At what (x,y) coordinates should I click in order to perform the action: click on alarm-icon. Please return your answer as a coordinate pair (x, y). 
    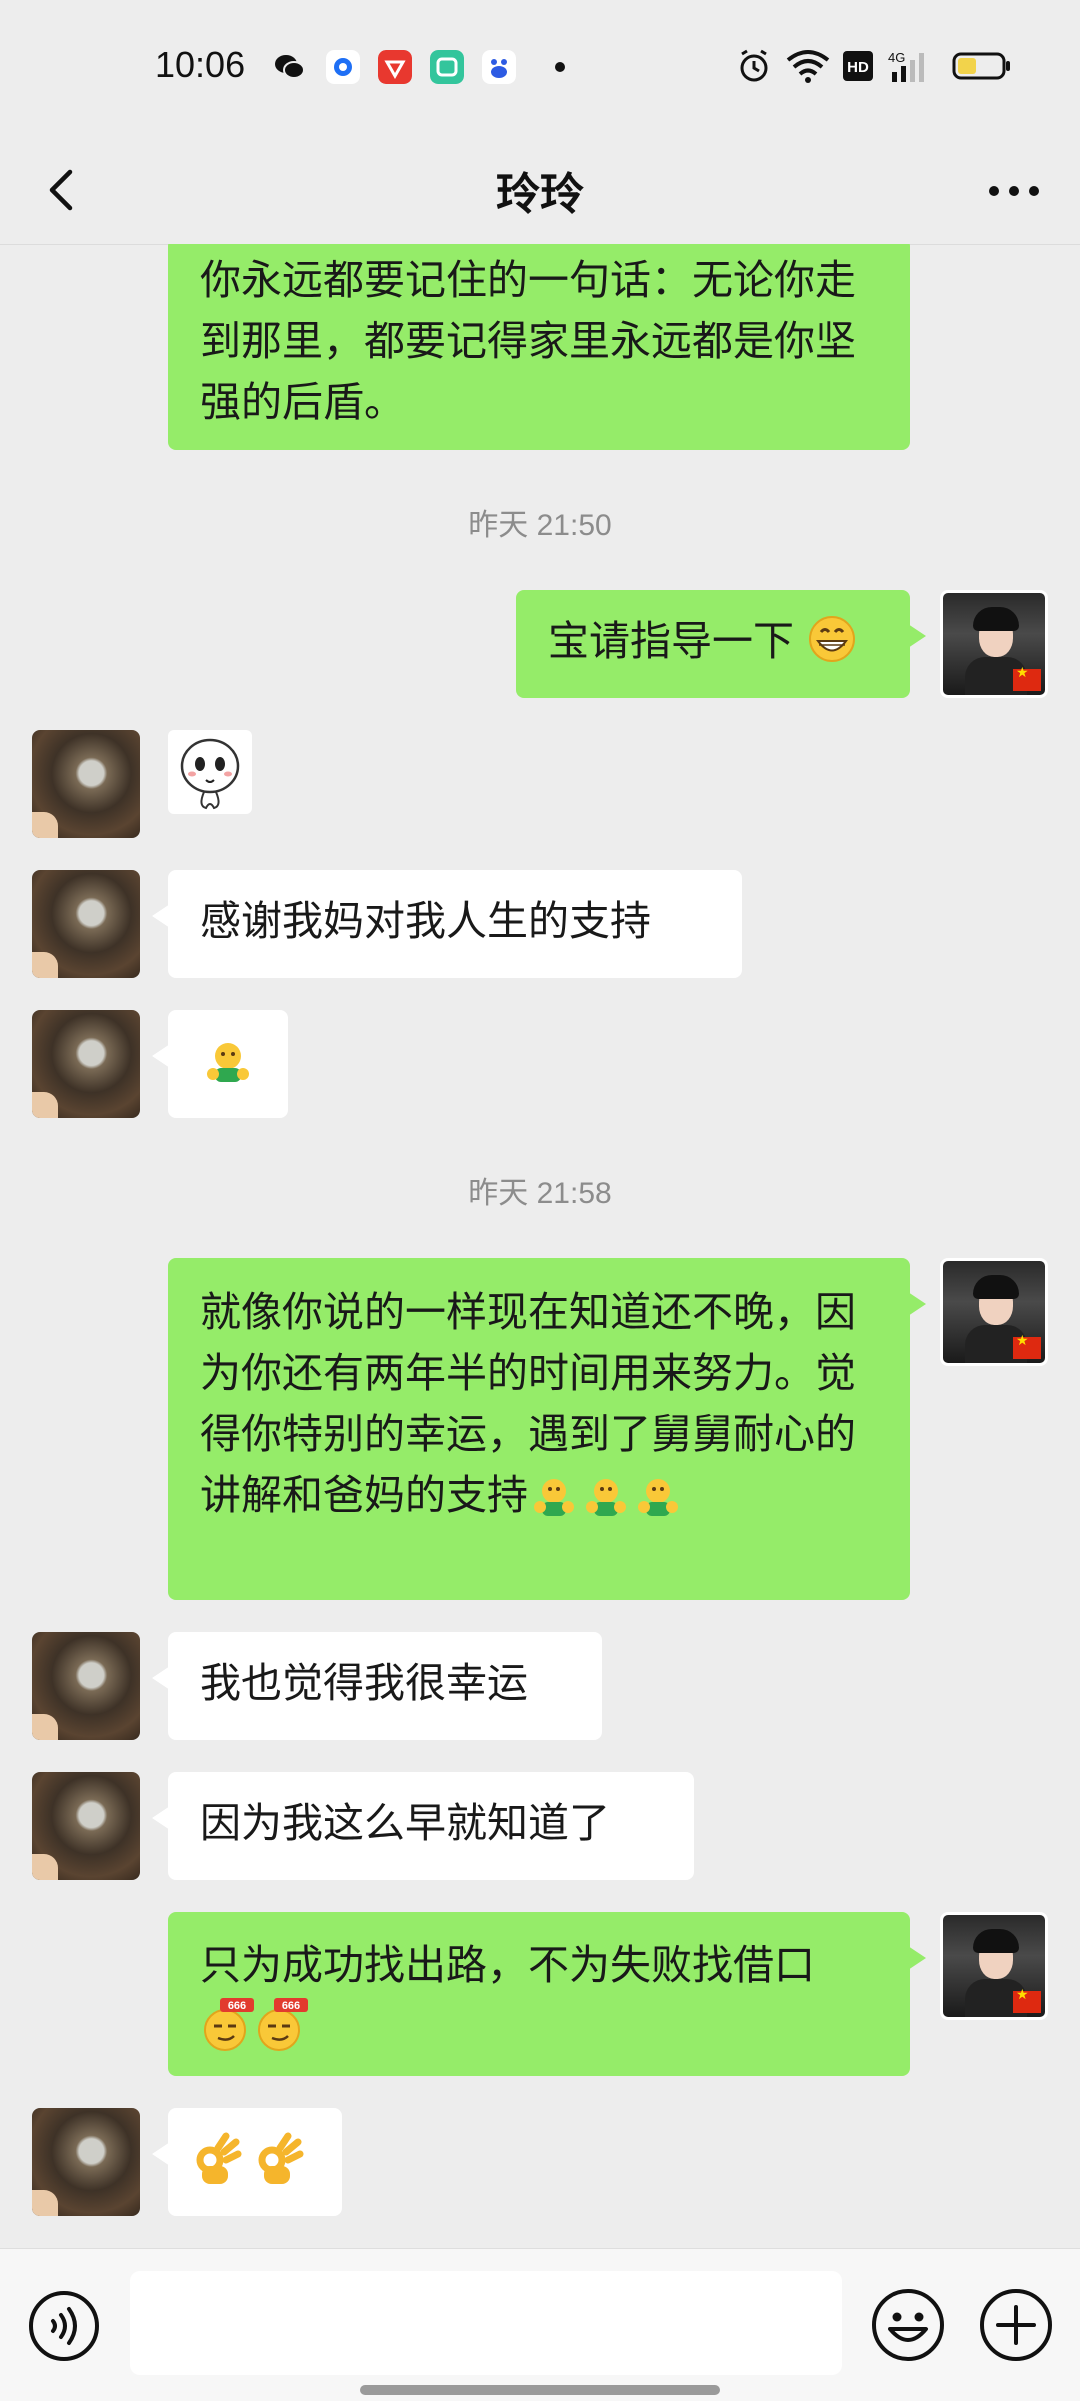
    Looking at the image, I should click on (754, 65).